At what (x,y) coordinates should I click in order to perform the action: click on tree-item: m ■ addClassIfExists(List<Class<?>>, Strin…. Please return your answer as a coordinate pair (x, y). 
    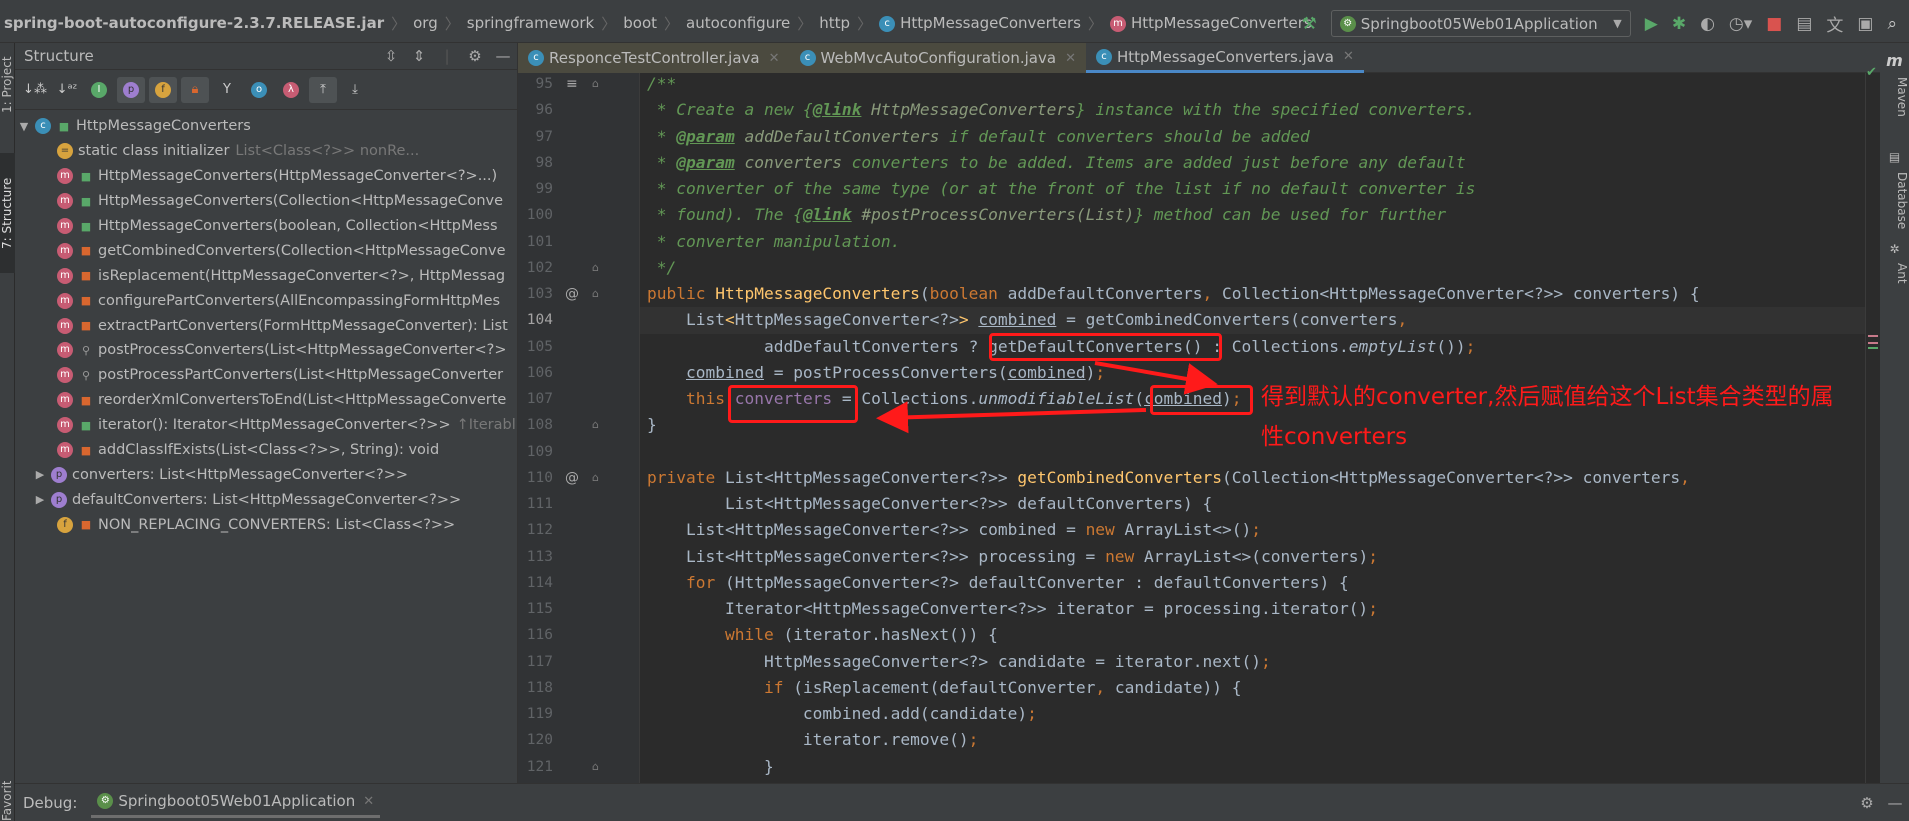
    Looking at the image, I should click on (266, 450).